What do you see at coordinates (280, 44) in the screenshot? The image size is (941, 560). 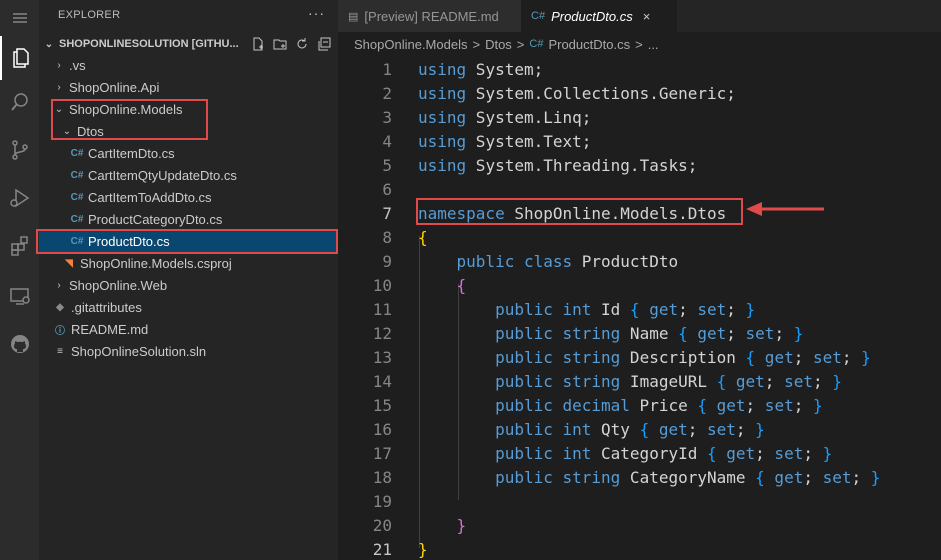 I see `new-folder-icon` at bounding box center [280, 44].